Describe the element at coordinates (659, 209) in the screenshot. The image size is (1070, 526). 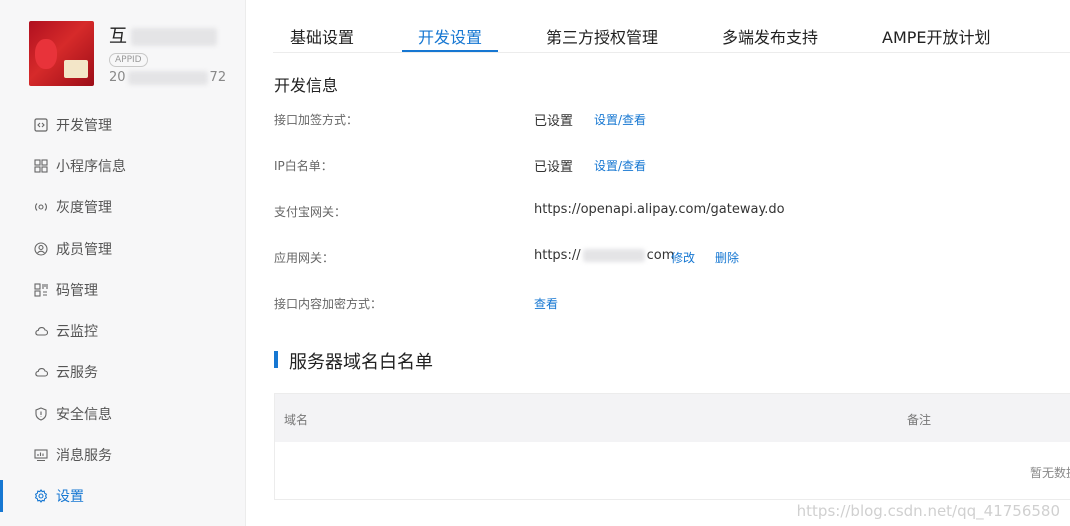
I see `alipay-gateway-value: https://openapi.alipay.com/gateway.do` at that location.